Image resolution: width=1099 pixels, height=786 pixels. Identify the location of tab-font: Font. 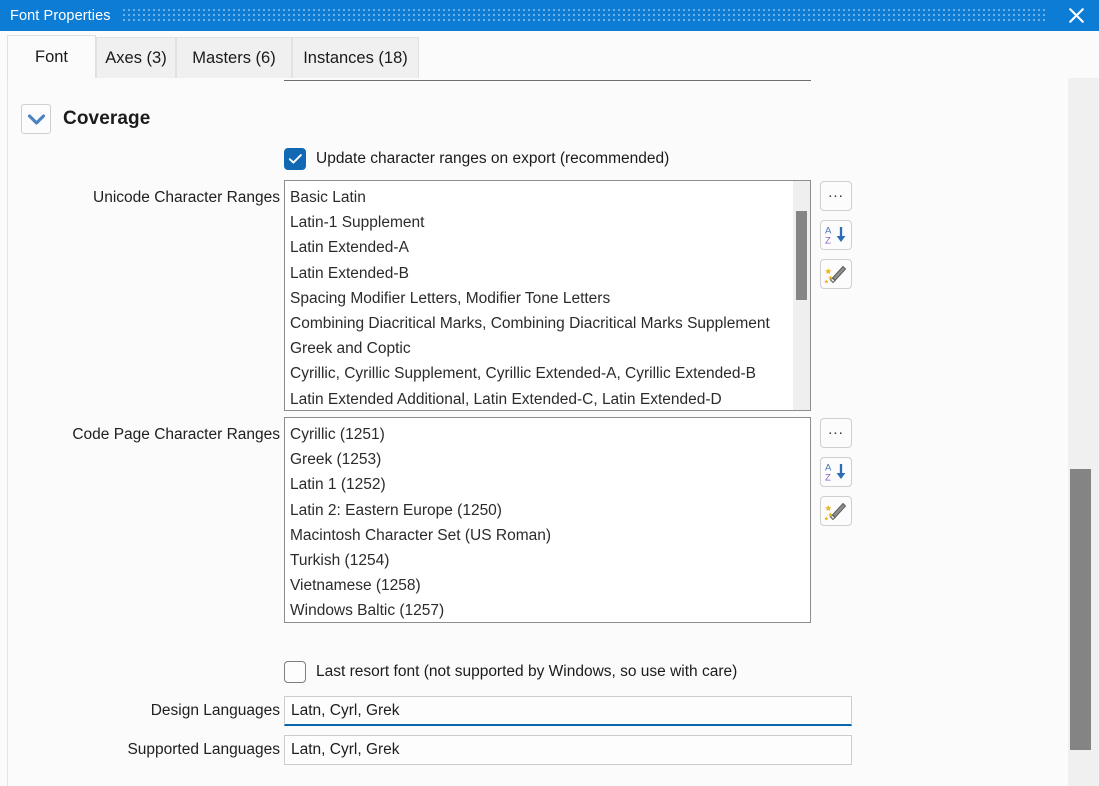
(51, 56).